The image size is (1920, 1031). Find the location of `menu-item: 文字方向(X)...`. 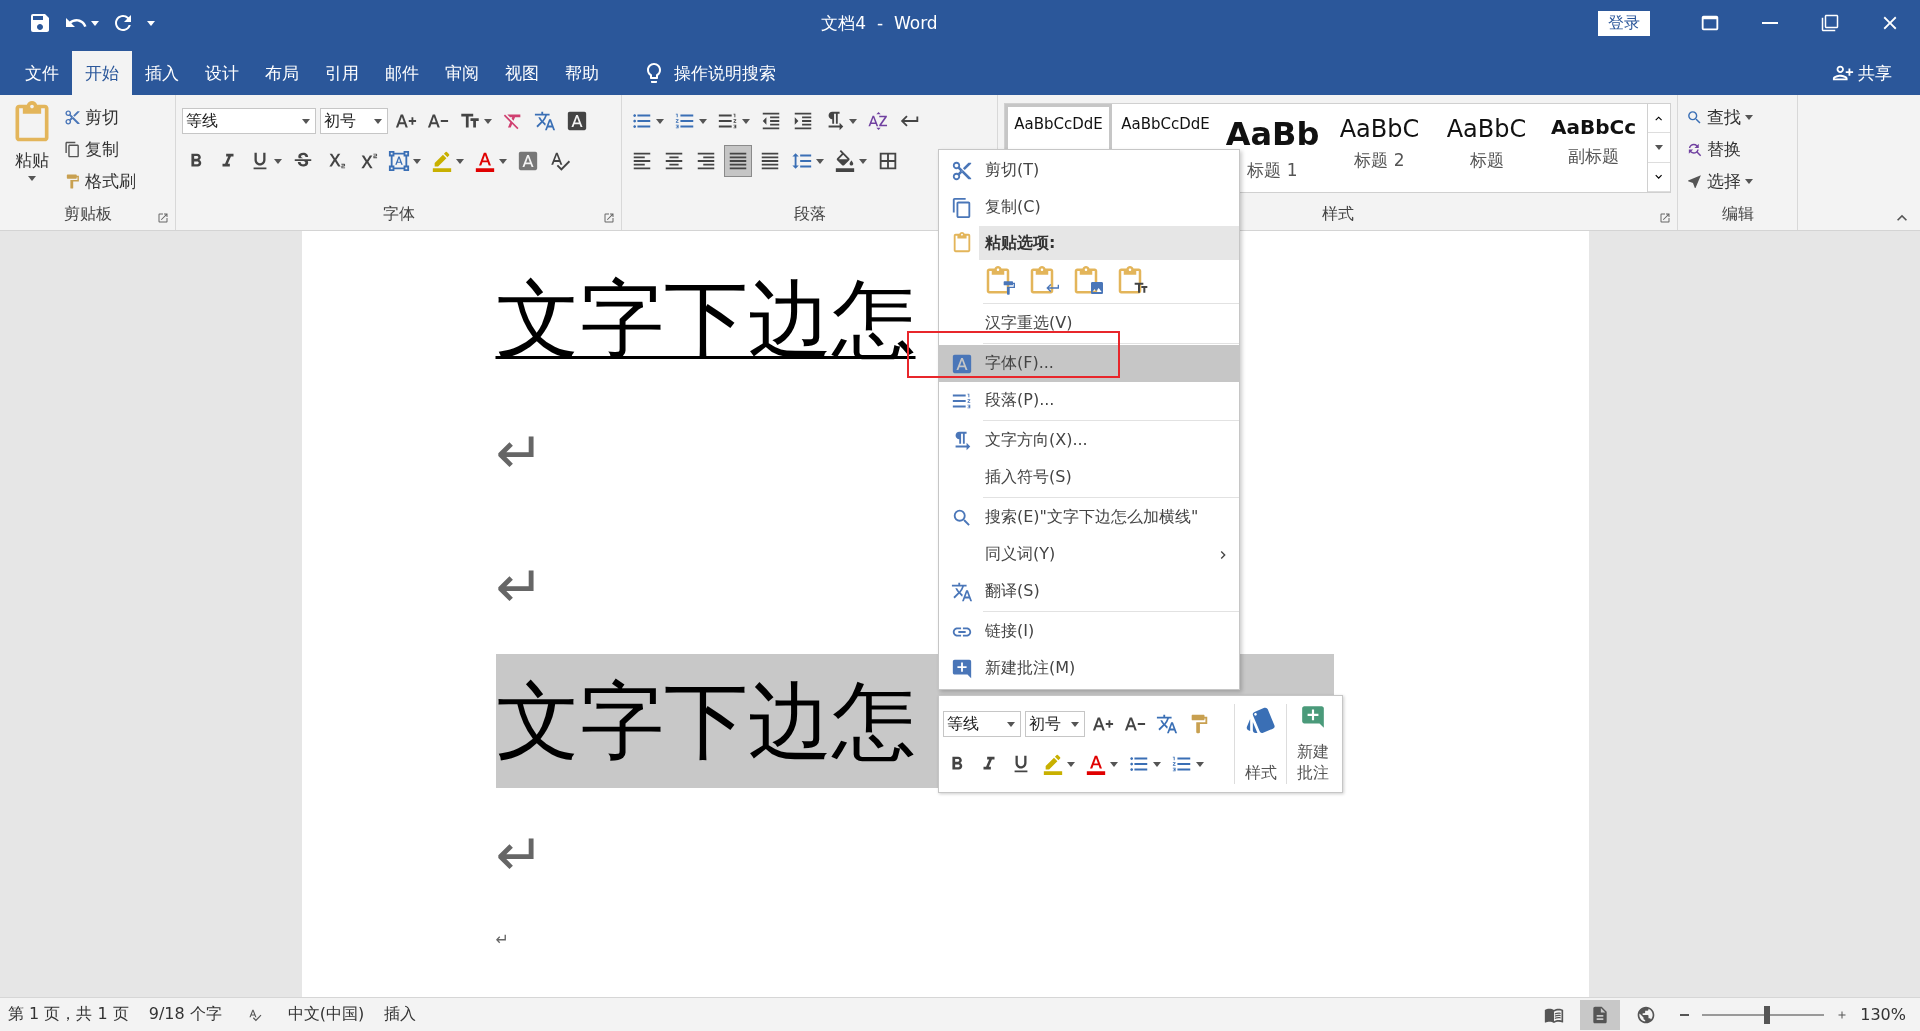

menu-item: 文字方向(X)... is located at coordinates (1089, 440).